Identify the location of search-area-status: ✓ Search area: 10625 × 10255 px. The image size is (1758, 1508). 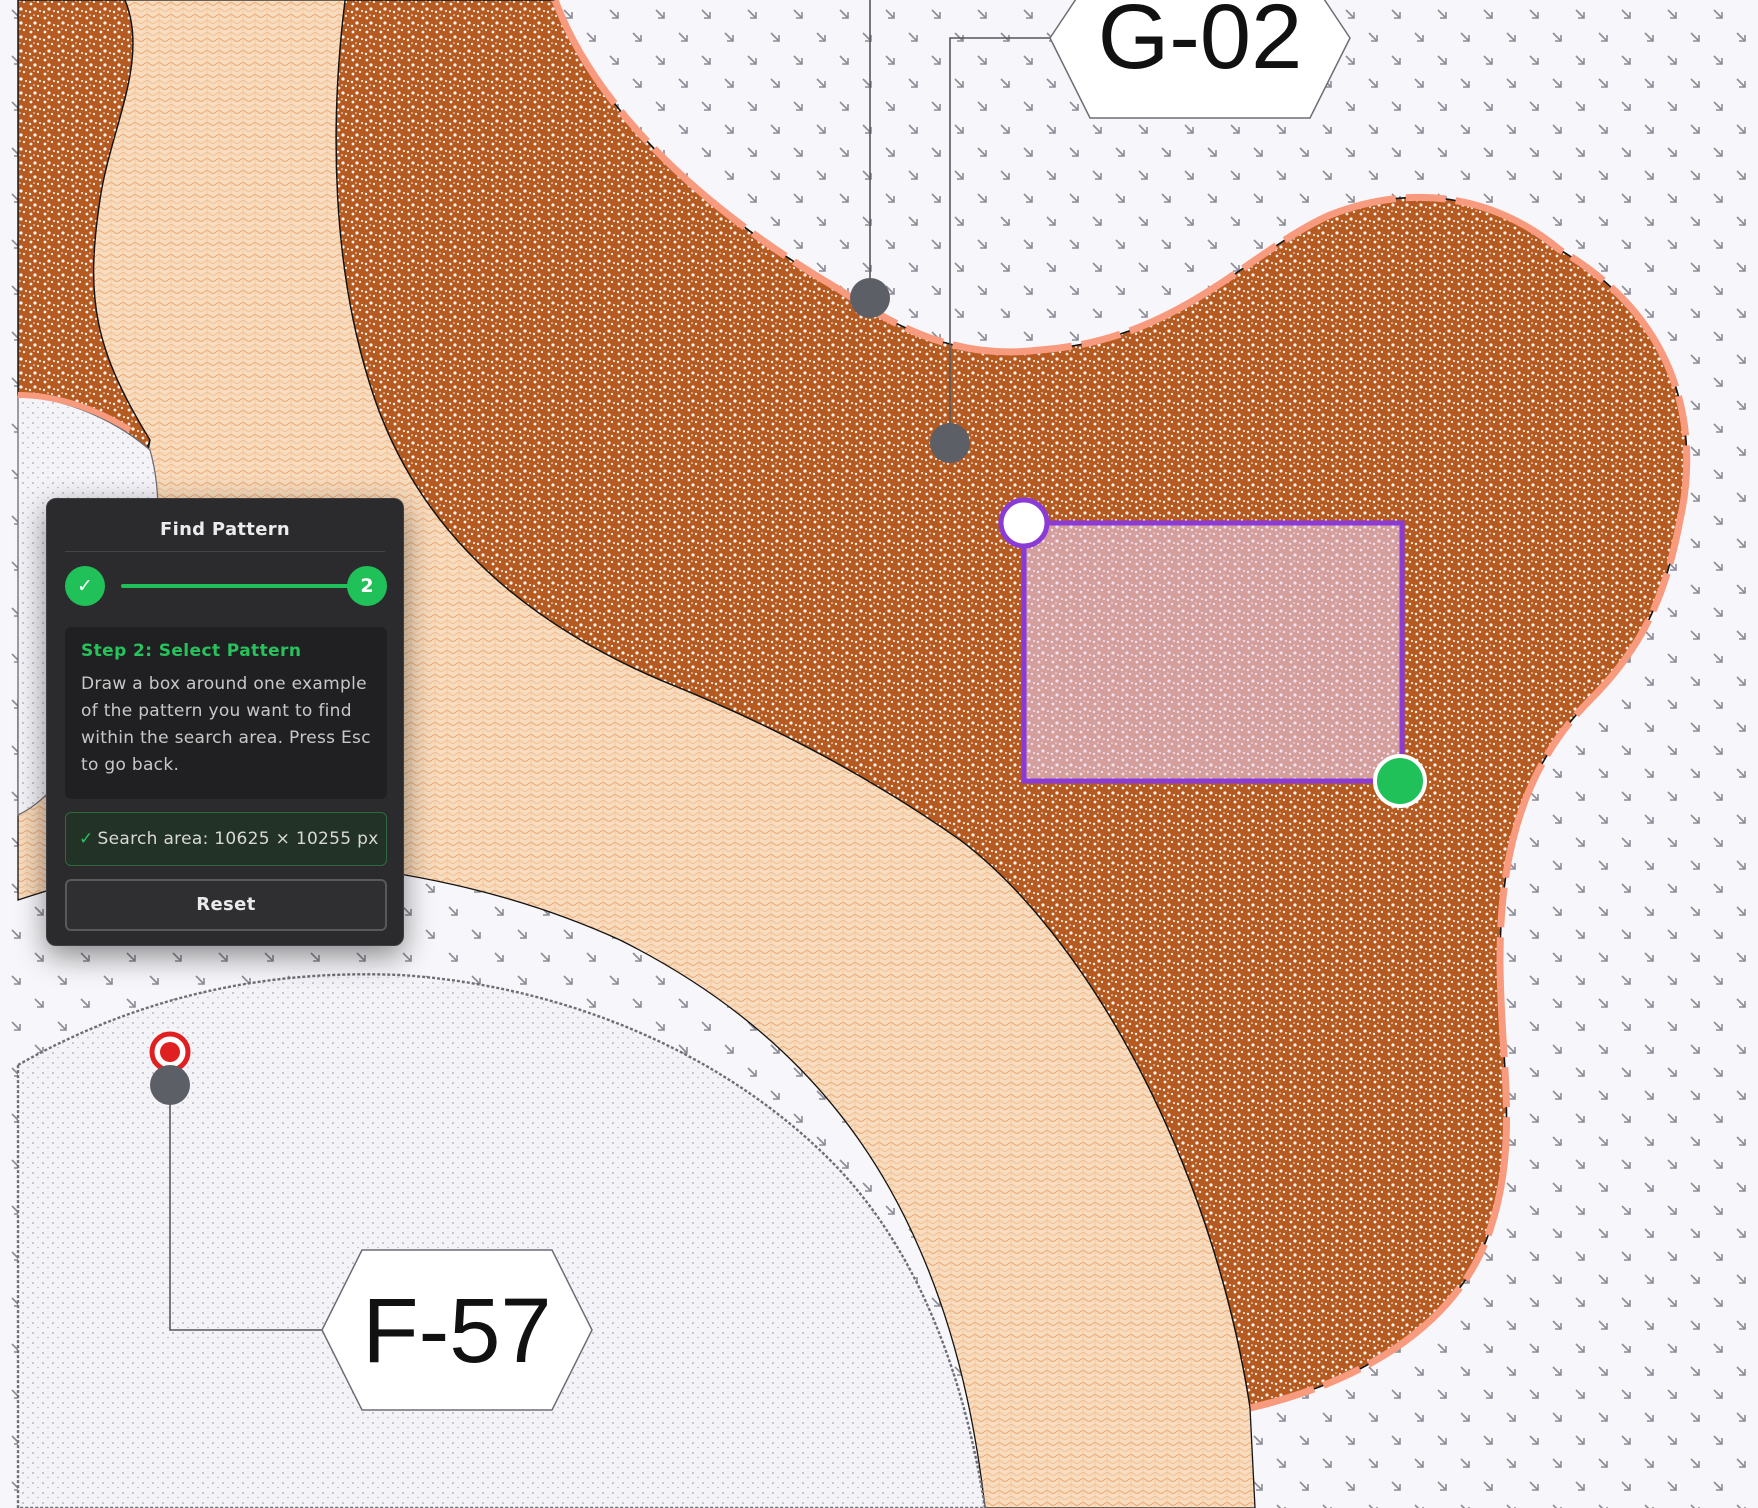
(226, 839).